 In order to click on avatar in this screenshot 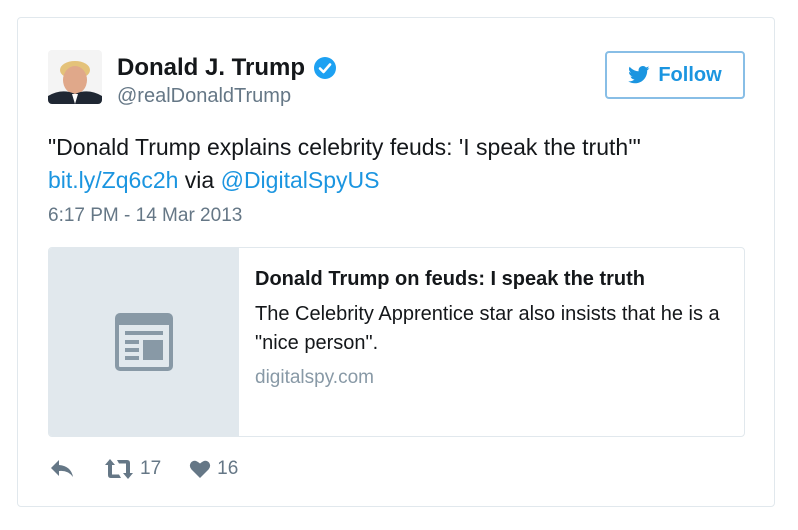, I will do `click(75, 77)`.